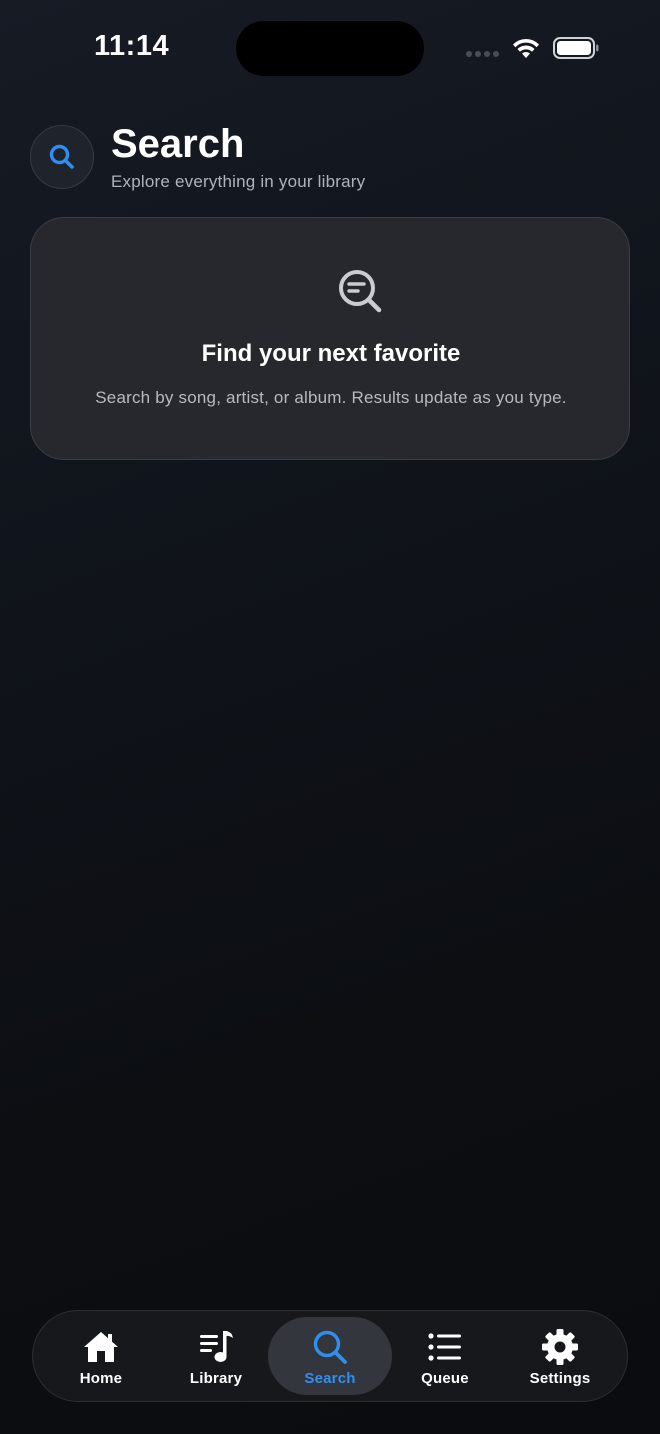 This screenshot has height=1434, width=660. Describe the element at coordinates (330, 48) in the screenshot. I see `dynamic-island` at that location.